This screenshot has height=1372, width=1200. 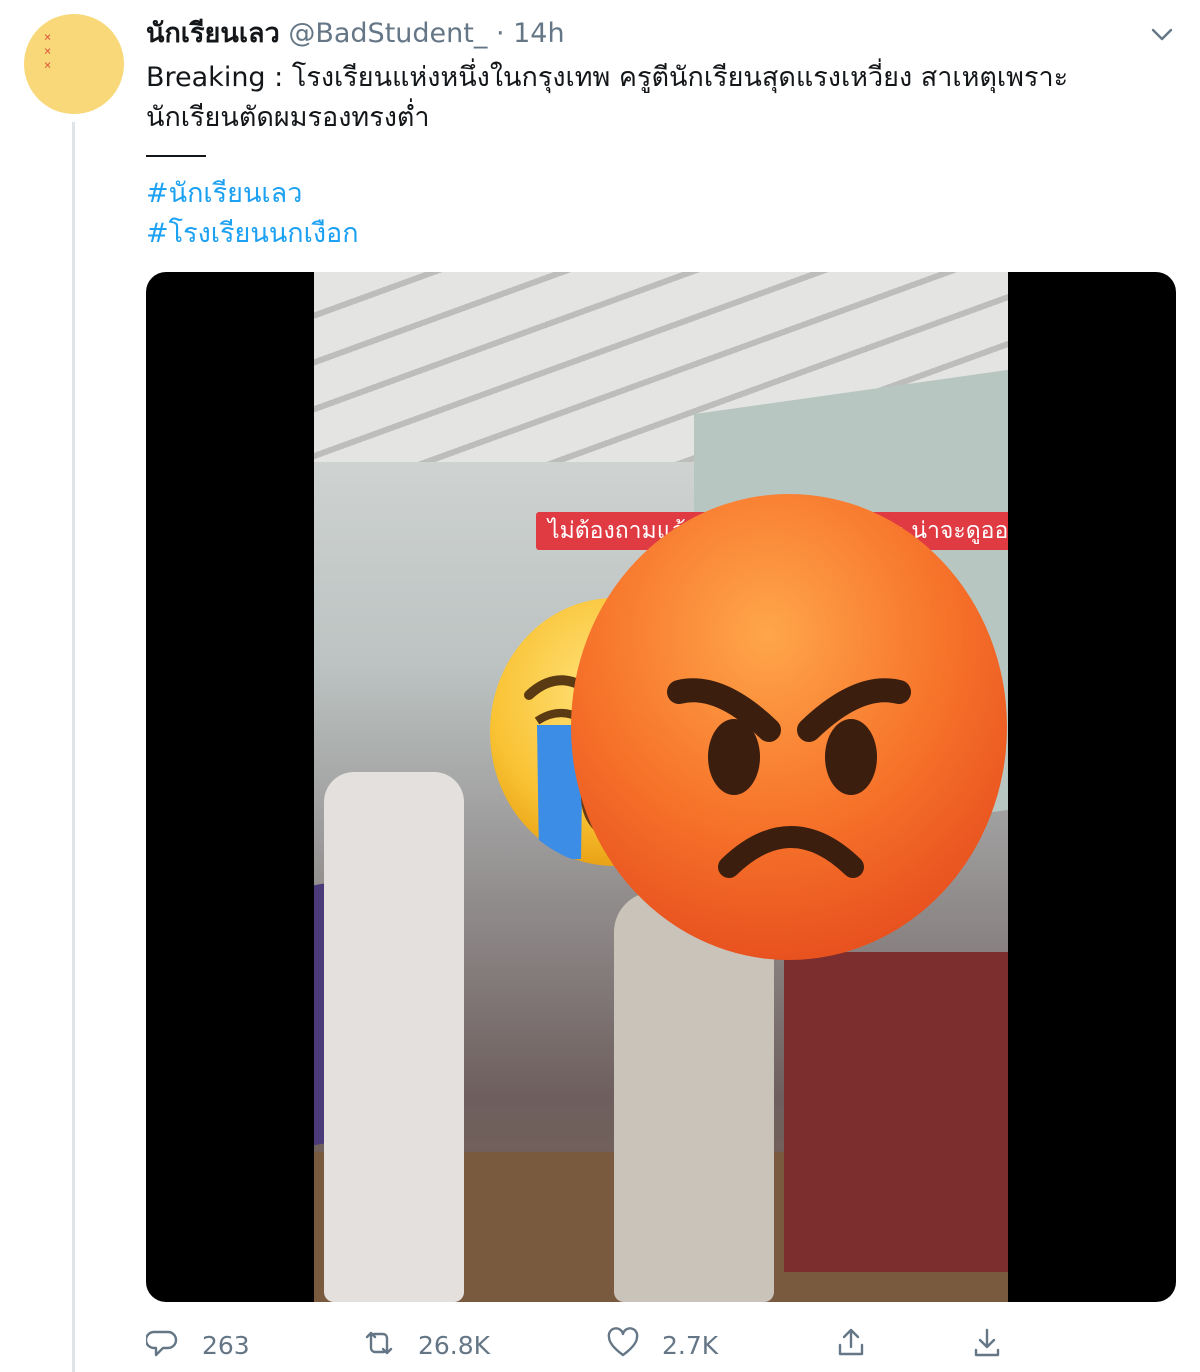 What do you see at coordinates (213, 33) in the screenshot?
I see `display-name: นักเรียนเลว` at bounding box center [213, 33].